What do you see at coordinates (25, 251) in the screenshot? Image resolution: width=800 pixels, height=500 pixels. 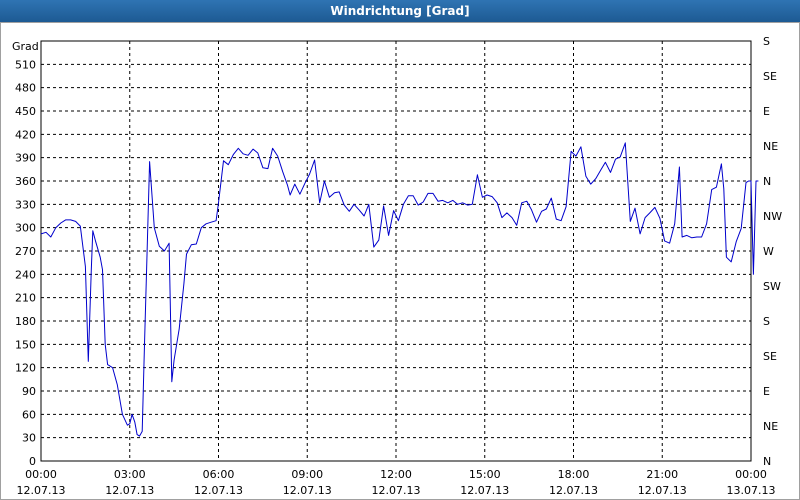 I see `y-tick-label: 270` at bounding box center [25, 251].